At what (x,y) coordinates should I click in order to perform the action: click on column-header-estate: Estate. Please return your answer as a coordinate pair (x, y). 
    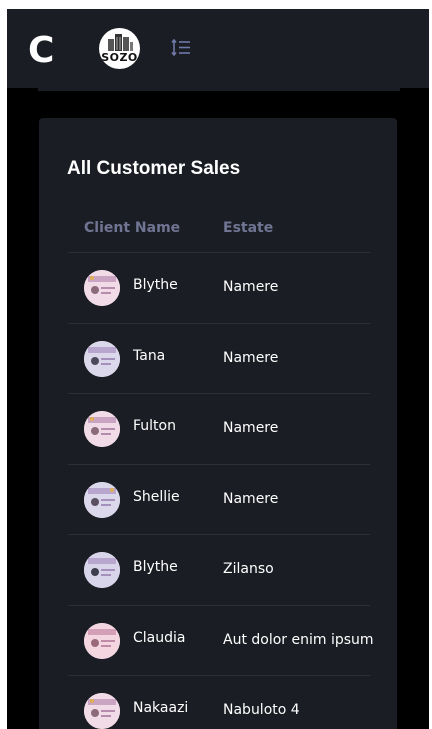
    Looking at the image, I should click on (248, 228).